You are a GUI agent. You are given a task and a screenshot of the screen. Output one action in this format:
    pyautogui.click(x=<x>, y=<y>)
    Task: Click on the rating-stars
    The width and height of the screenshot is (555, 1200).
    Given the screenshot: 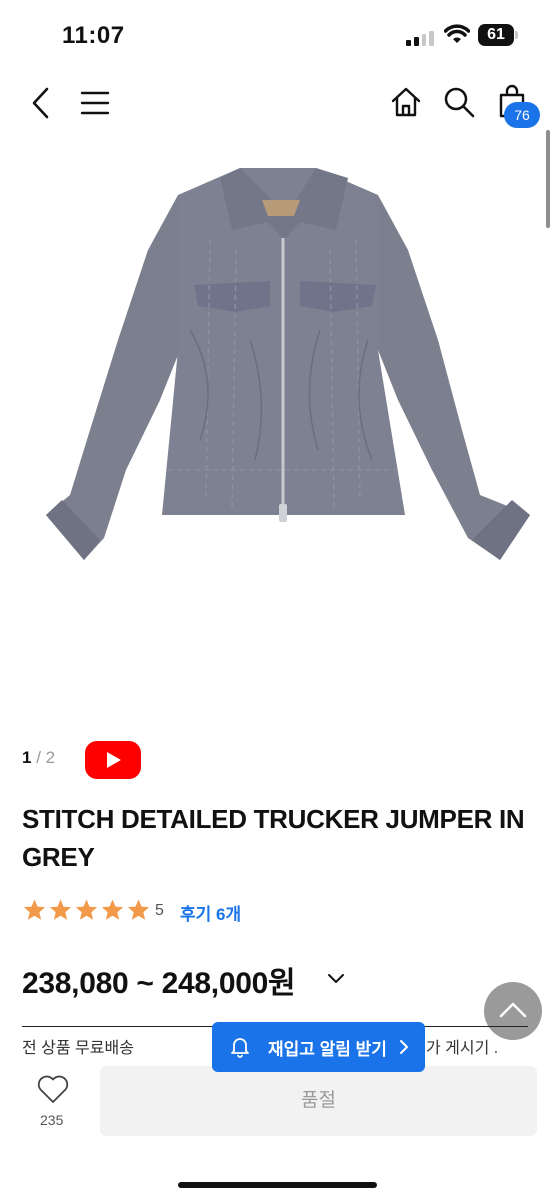 What is the action you would take?
    pyautogui.click(x=86, y=910)
    